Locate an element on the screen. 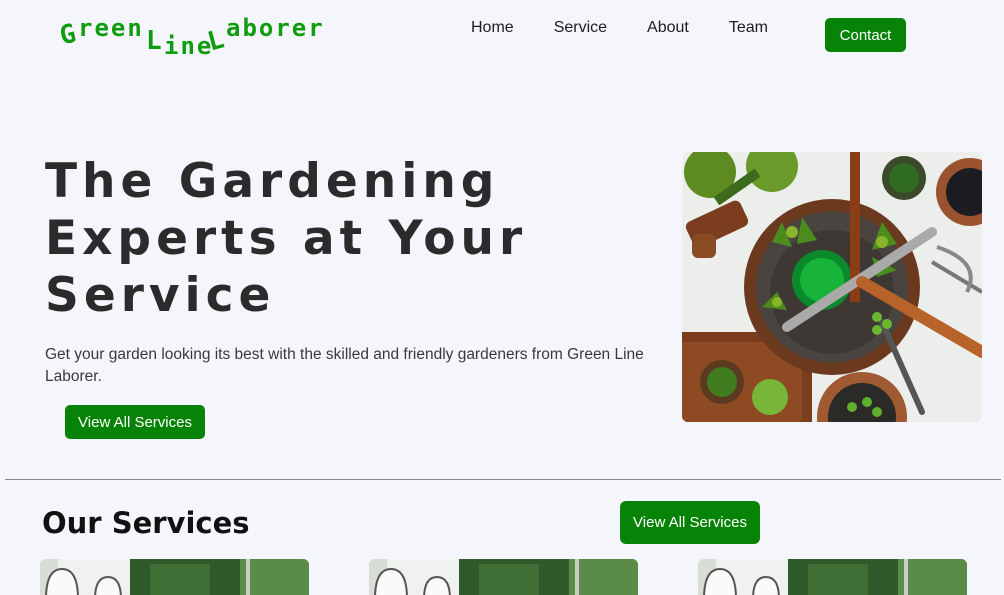  services-title: Our Services is located at coordinates (146, 523).